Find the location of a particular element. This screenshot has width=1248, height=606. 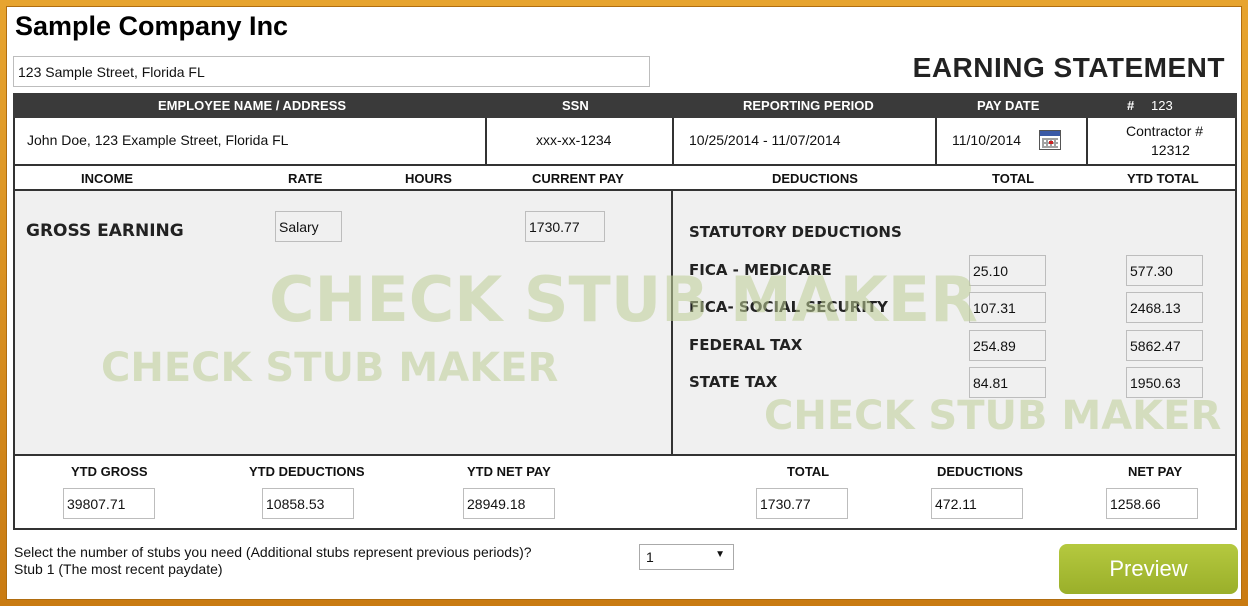

net-pay-label: NET PAY is located at coordinates (1155, 471).